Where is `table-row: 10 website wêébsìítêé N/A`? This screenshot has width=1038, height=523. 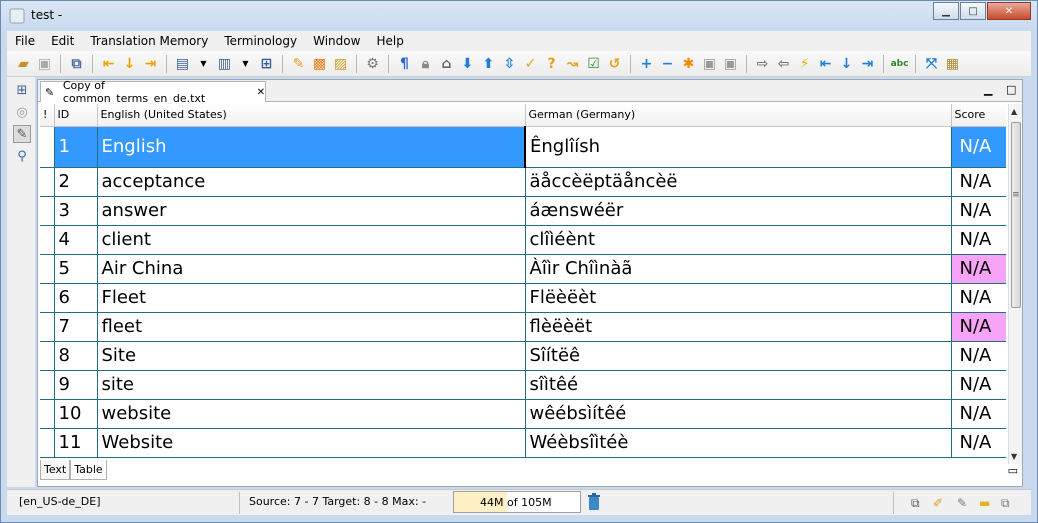 table-row: 10 website wêébsìítêé N/A is located at coordinates (523, 414).